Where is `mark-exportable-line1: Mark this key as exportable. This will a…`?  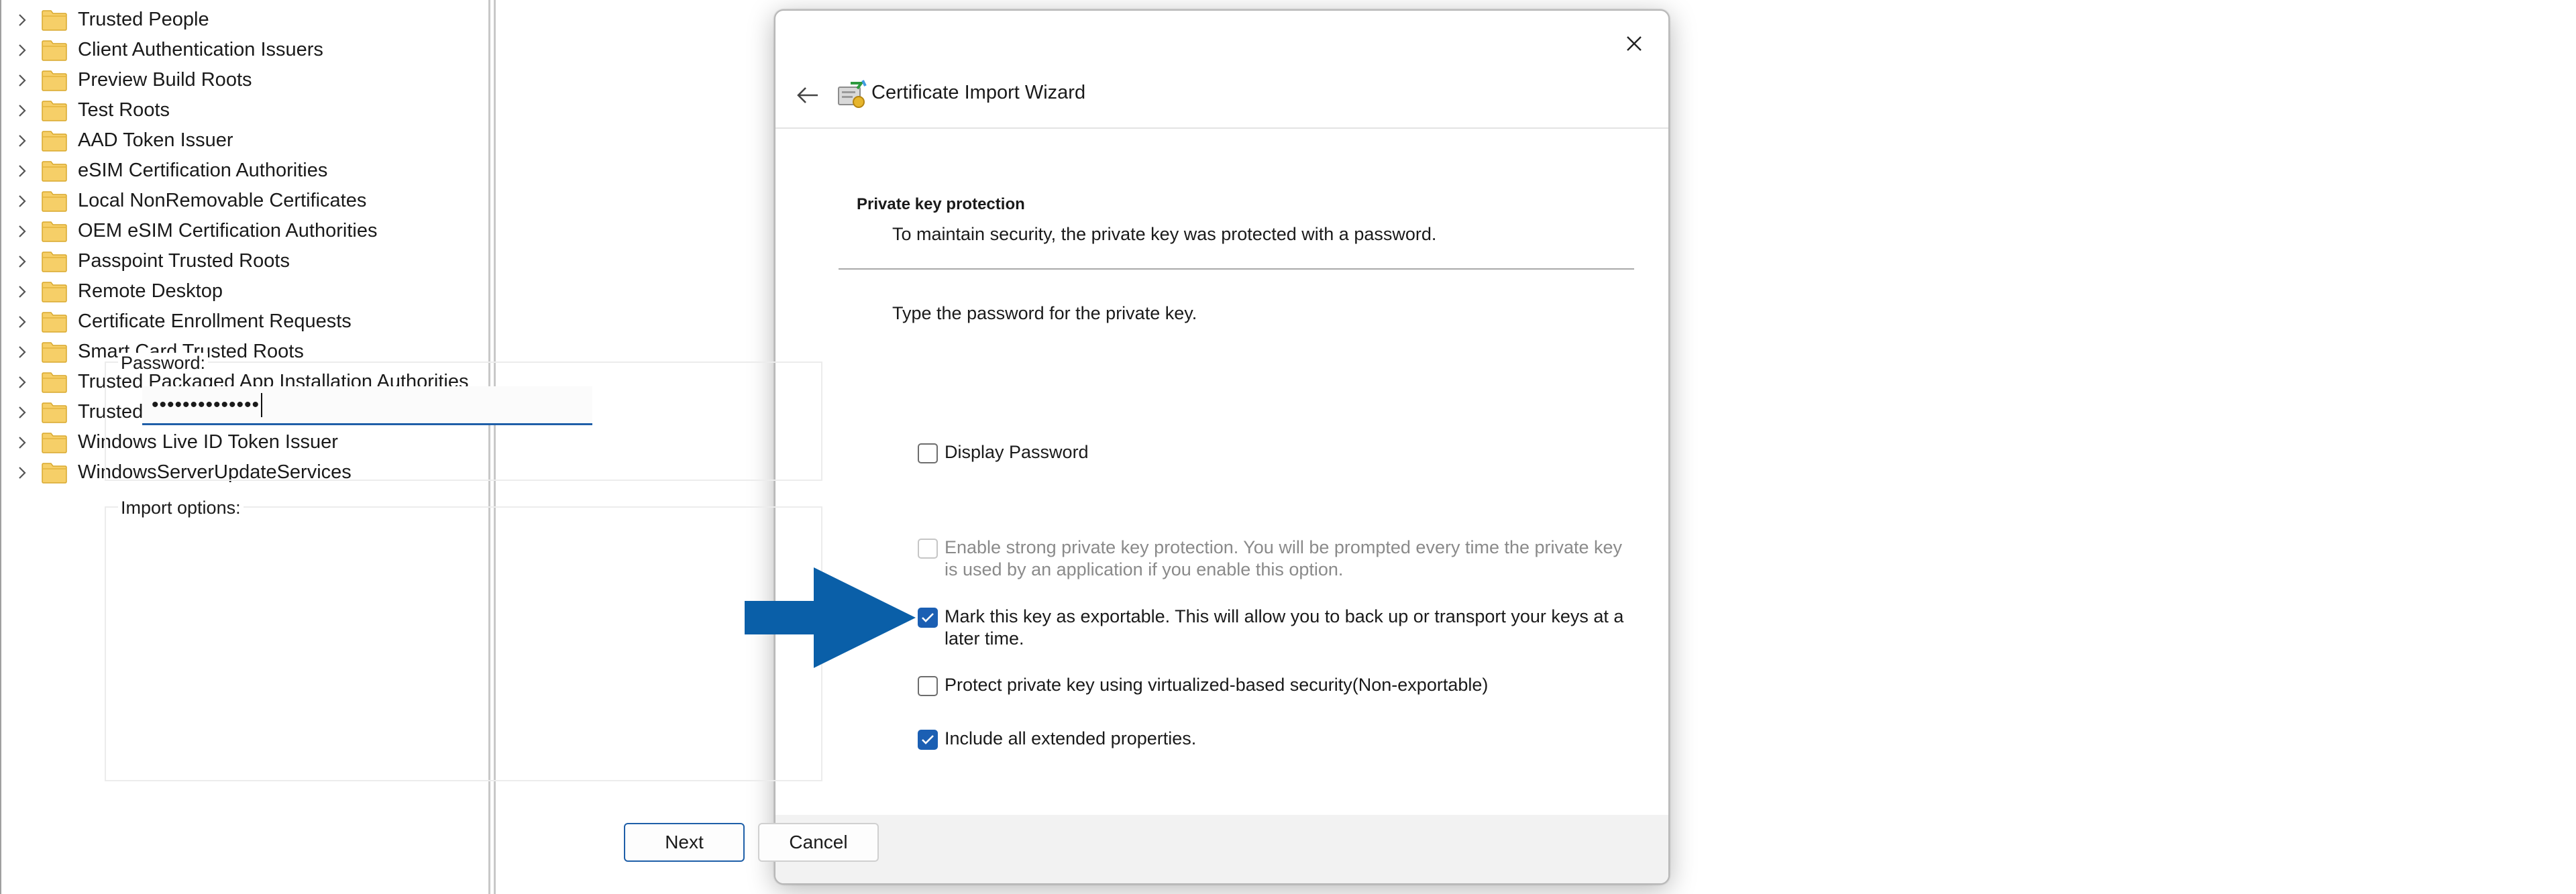 mark-exportable-line1: Mark this key as exportable. This will a… is located at coordinates (1284, 616).